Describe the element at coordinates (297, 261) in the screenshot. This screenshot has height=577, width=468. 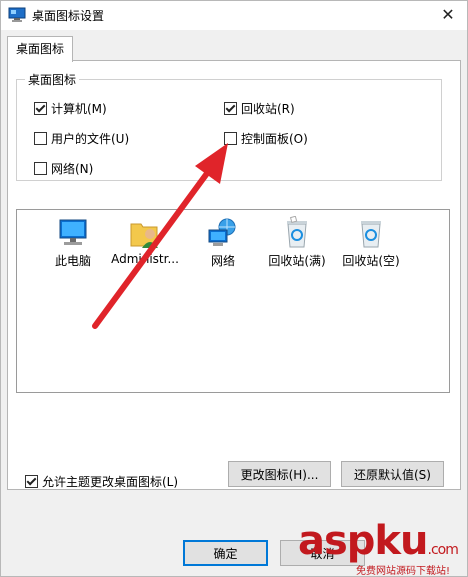
I see `list-item-label: 回收站(满)` at that location.